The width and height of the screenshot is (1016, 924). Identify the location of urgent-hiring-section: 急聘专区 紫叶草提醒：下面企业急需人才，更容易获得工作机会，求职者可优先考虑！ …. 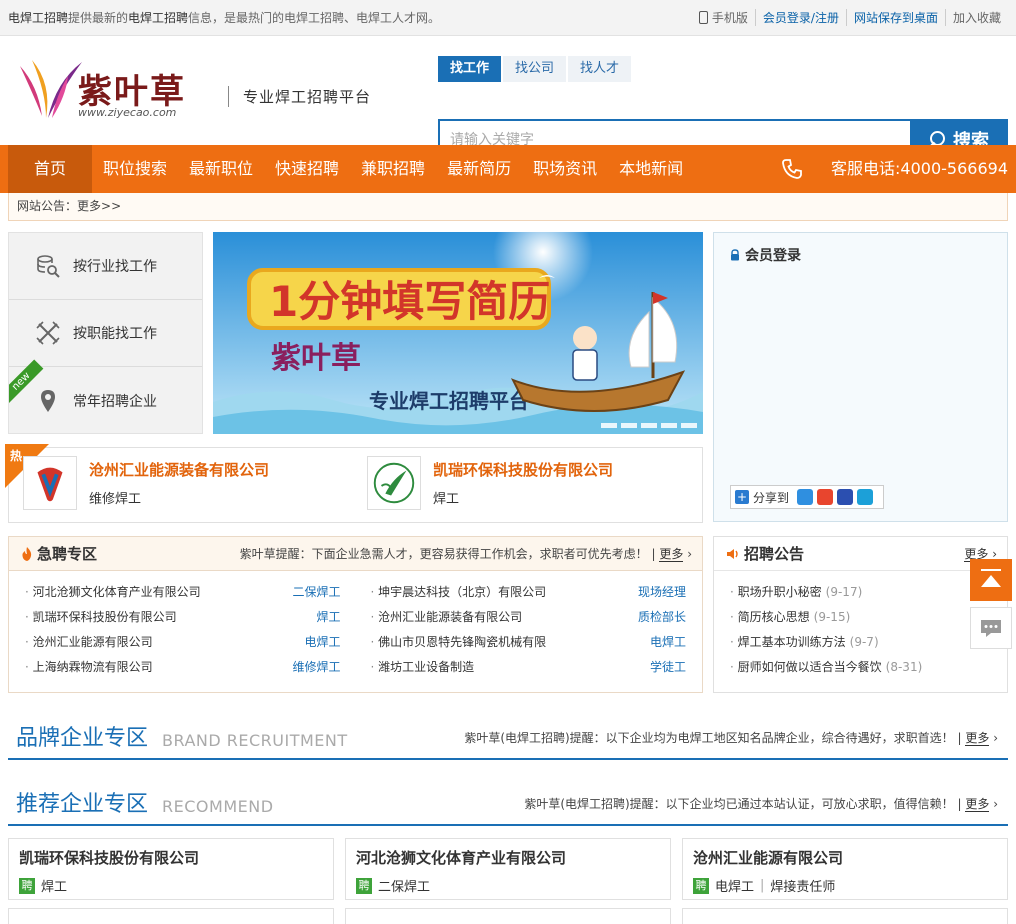
(355, 614).